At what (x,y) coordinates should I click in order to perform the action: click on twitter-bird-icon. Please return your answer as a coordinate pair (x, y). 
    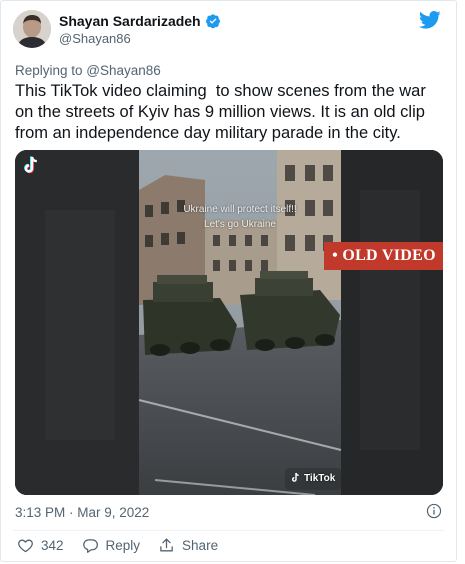
    Looking at the image, I should click on (430, 20).